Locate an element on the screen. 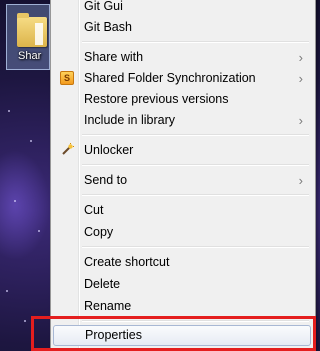  menu-item-shared-folder-sync: S Shared Folder Synchronization › is located at coordinates (182, 78).